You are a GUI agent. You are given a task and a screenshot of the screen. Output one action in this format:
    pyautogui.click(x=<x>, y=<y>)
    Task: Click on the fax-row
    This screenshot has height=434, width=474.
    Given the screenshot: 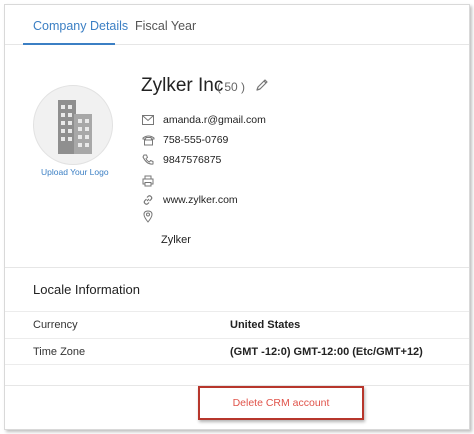 What is the action you would take?
    pyautogui.click(x=152, y=181)
    